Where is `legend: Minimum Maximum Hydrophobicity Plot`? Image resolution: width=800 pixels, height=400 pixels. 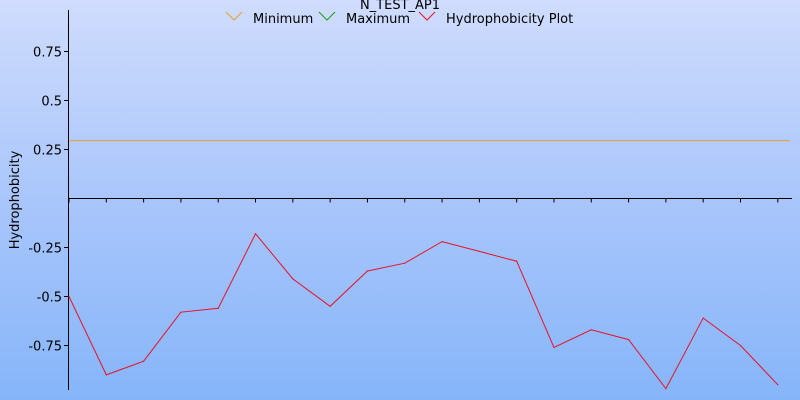 legend: Minimum Maximum Hydrophobicity Plot is located at coordinates (399, 19).